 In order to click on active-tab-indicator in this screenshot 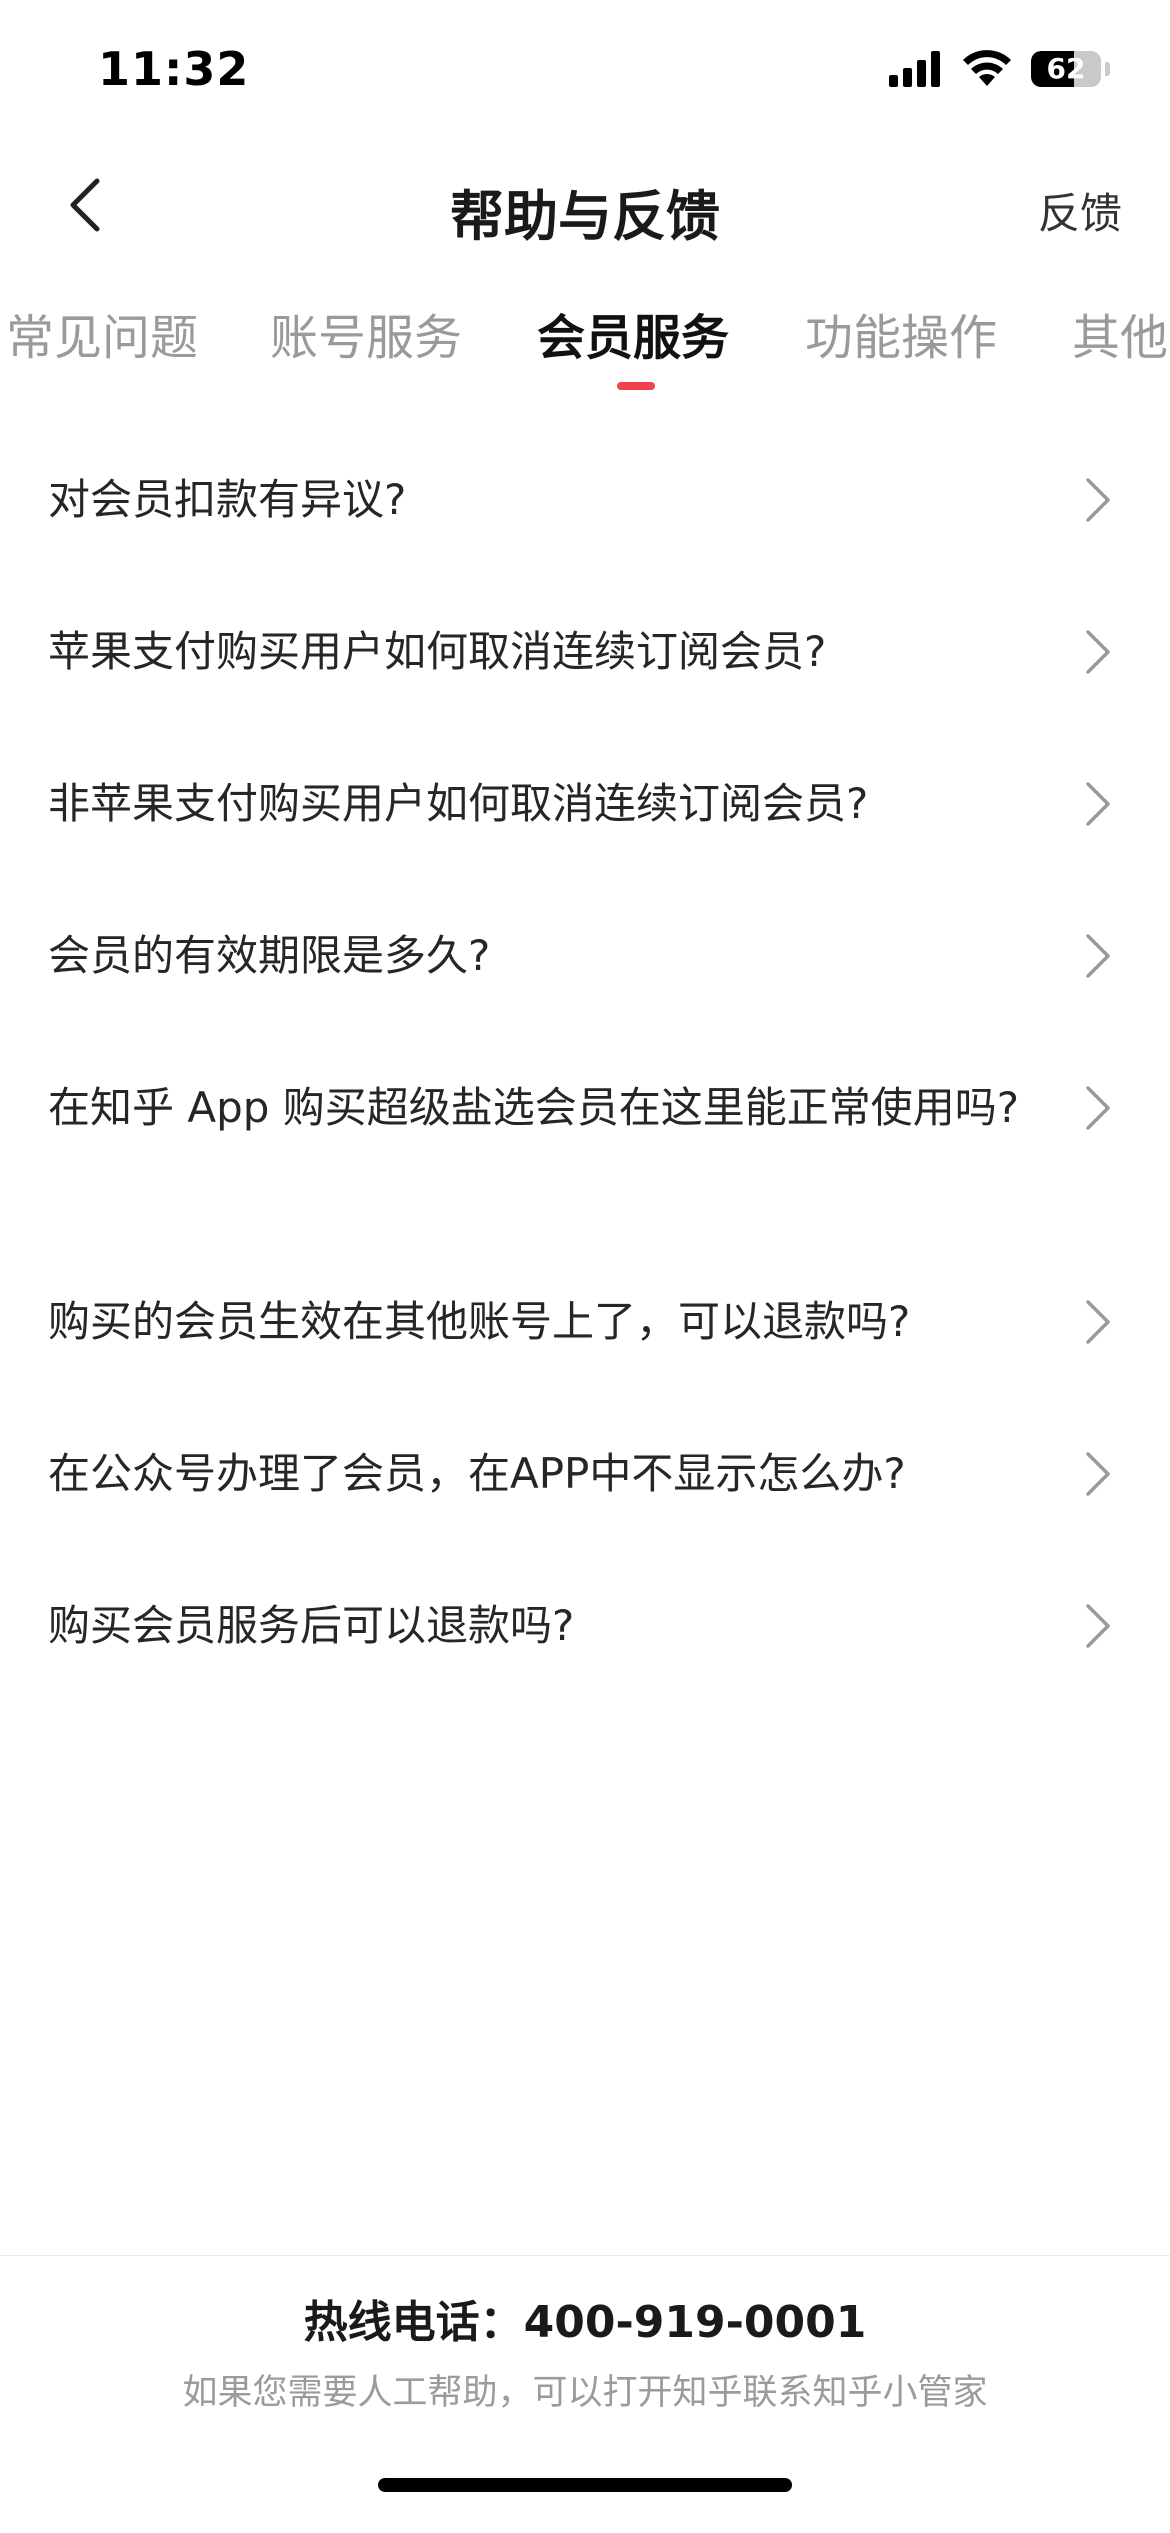, I will do `click(636, 386)`.